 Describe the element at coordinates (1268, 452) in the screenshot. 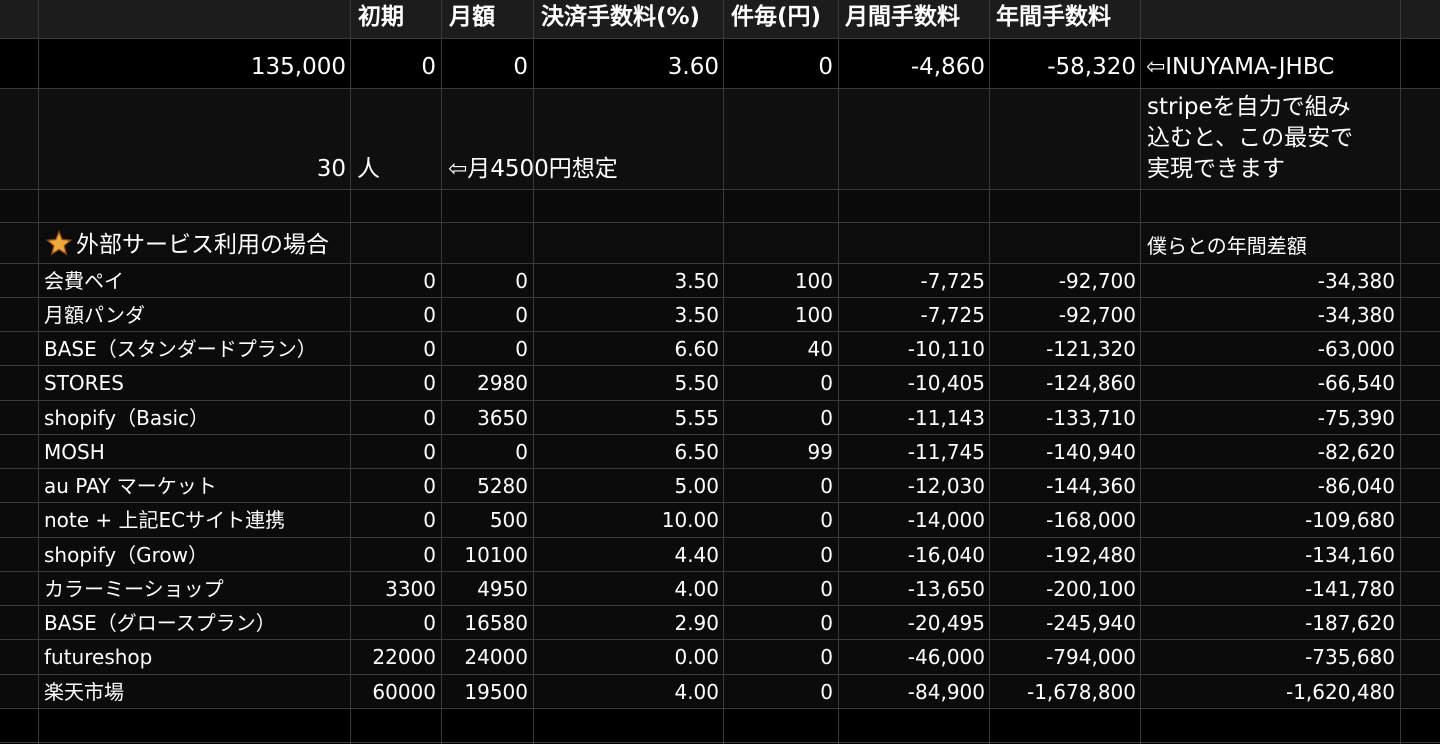

I see `cell-diff: -82,620` at that location.